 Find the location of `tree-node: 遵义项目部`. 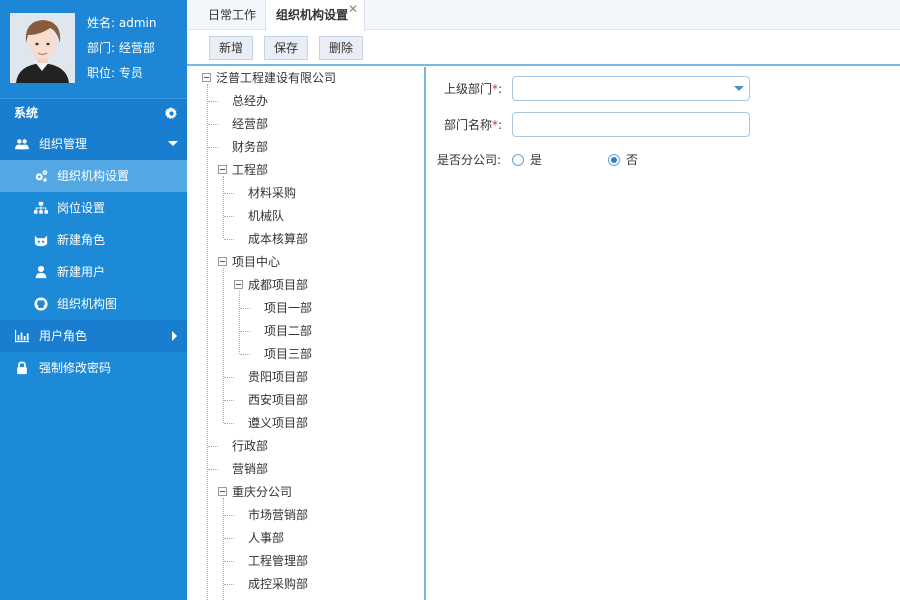

tree-node: 遵义项目部 is located at coordinates (278, 423).